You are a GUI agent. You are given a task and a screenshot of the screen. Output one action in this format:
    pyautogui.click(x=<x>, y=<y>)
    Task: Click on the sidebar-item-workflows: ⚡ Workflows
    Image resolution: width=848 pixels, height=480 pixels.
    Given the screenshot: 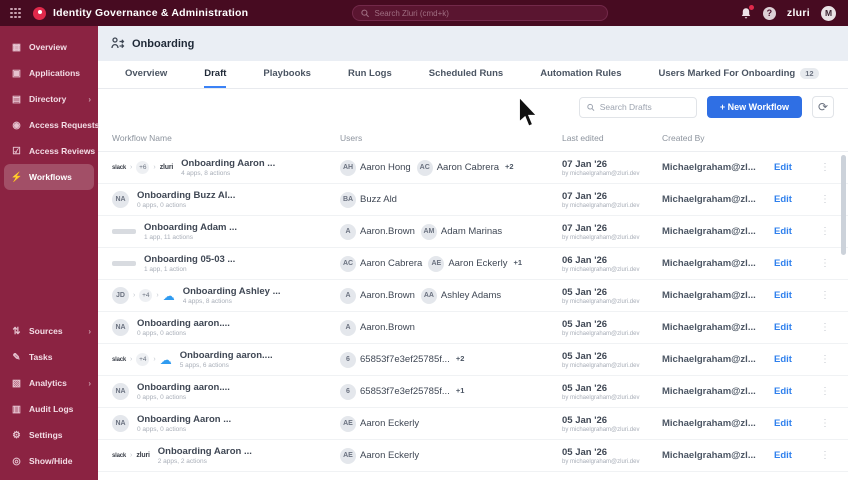 What is the action you would take?
    pyautogui.click(x=49, y=177)
    